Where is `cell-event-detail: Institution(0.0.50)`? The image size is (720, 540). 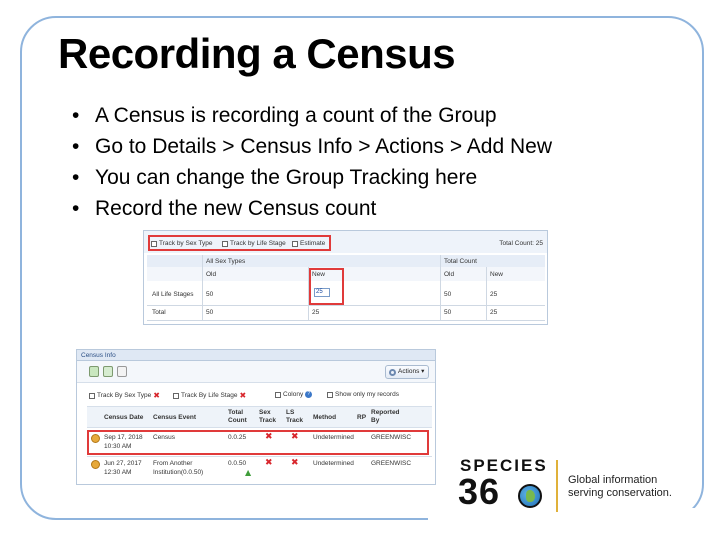
cell-event-detail: Institution(0.0.50) is located at coordinates (178, 472).